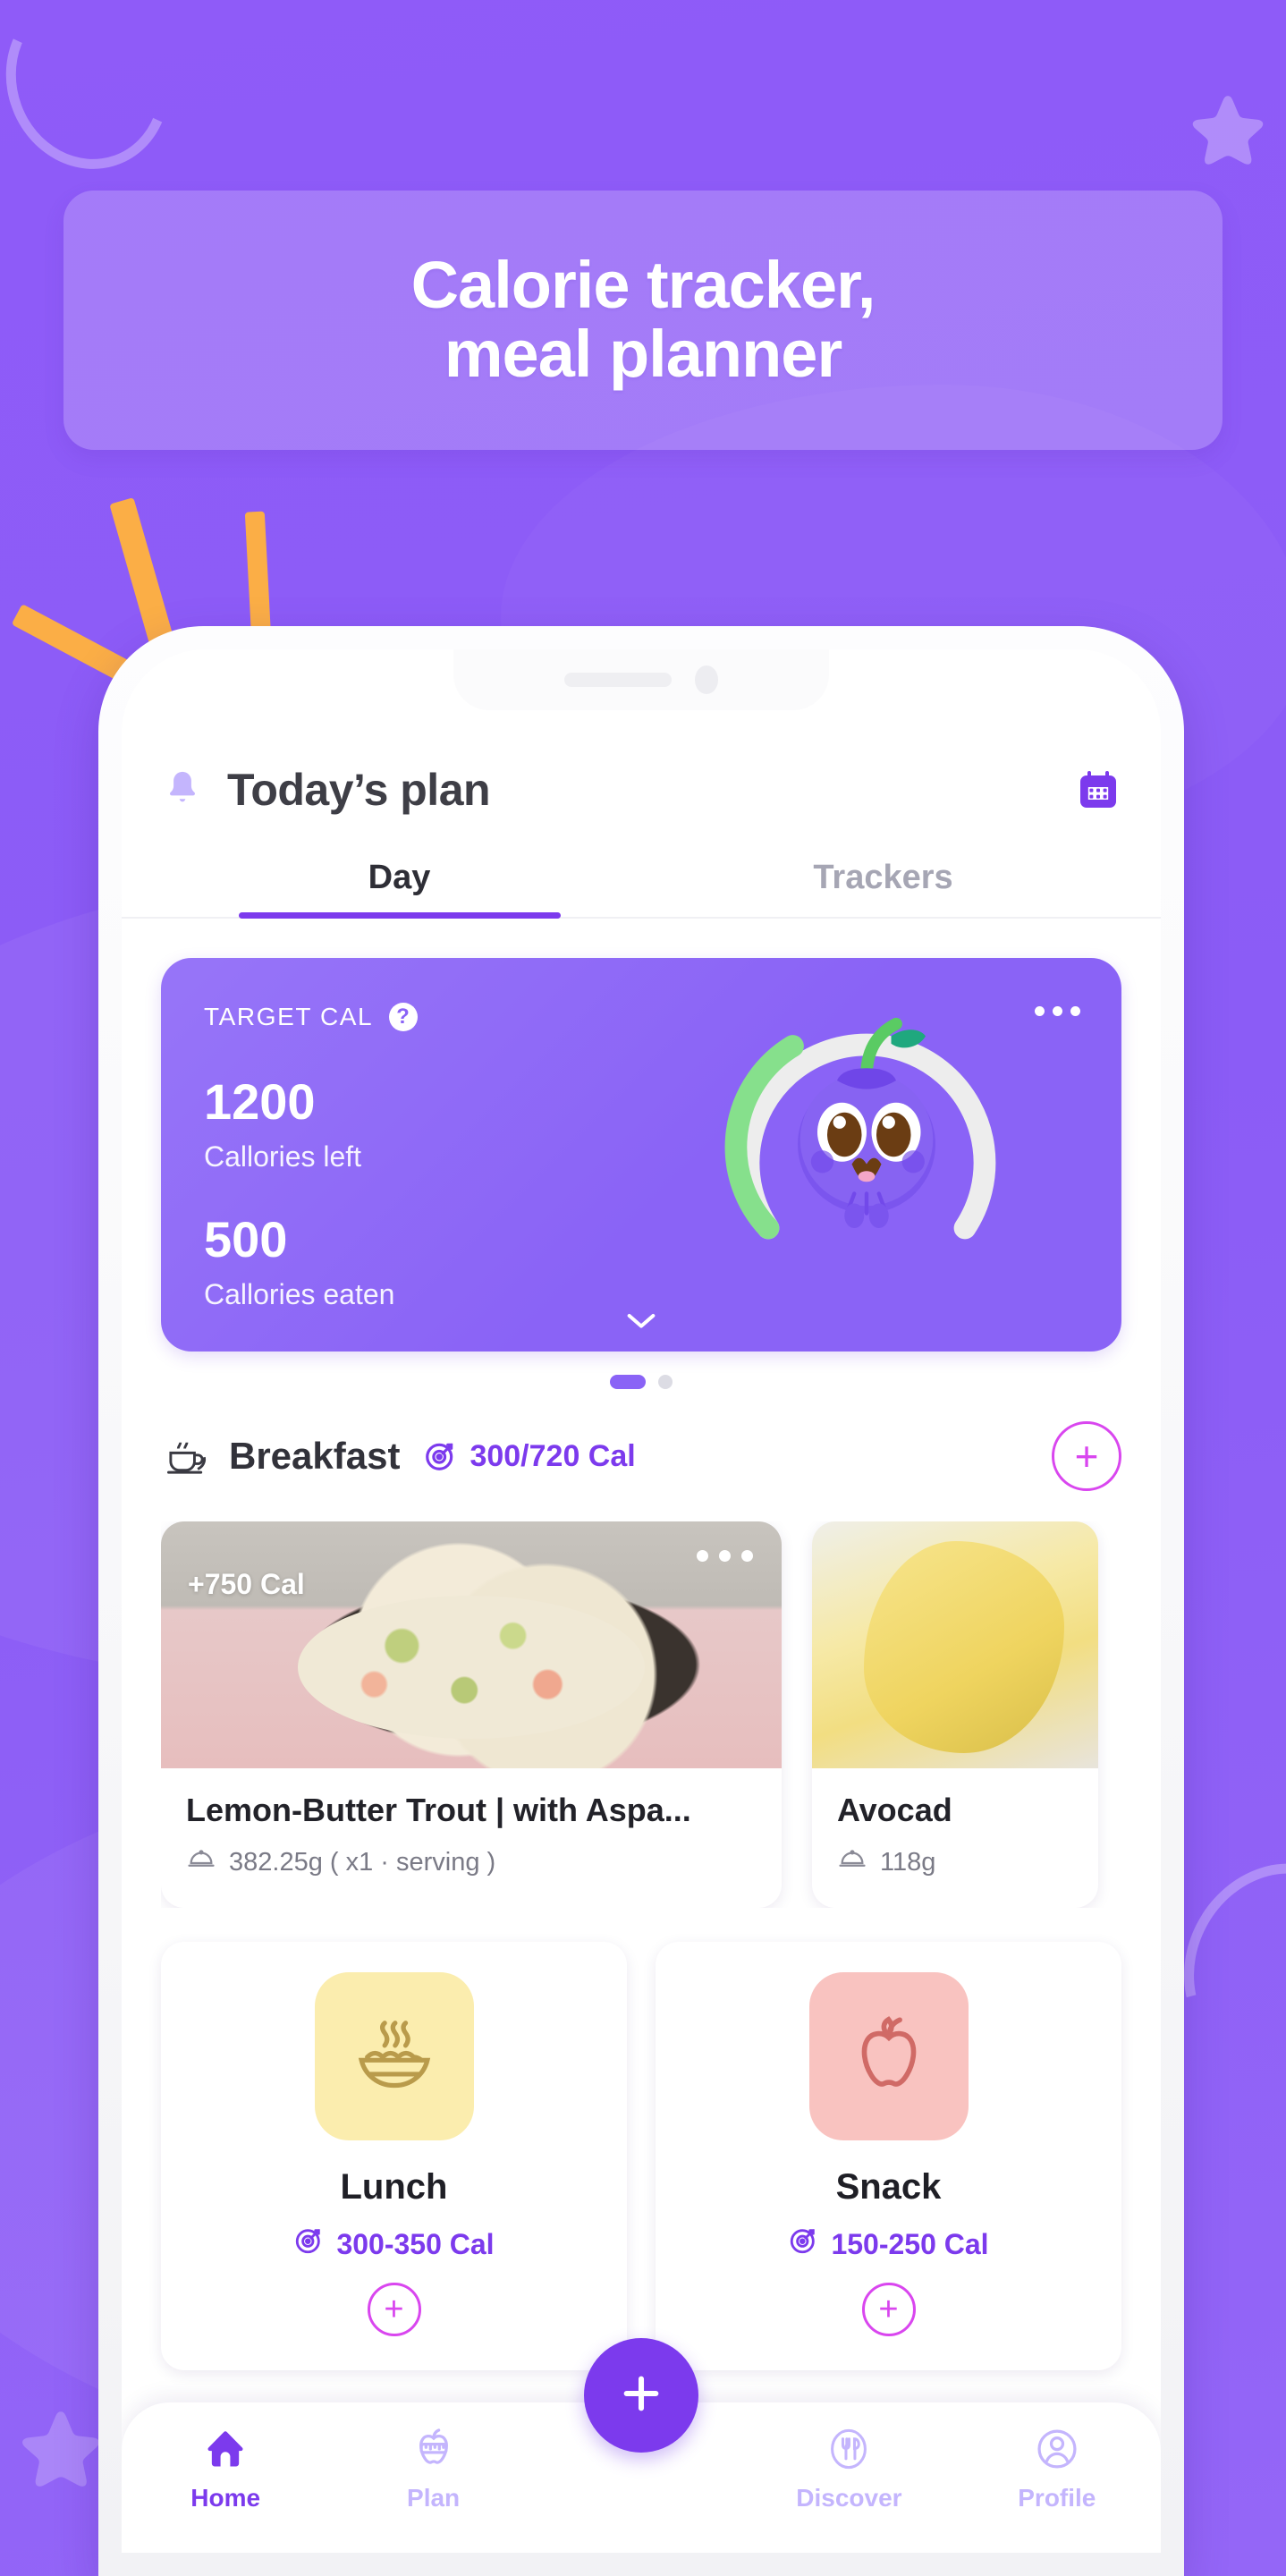 This screenshot has width=1286, height=2576. I want to click on meal-calories: 300/720 Cal, so click(553, 1455).